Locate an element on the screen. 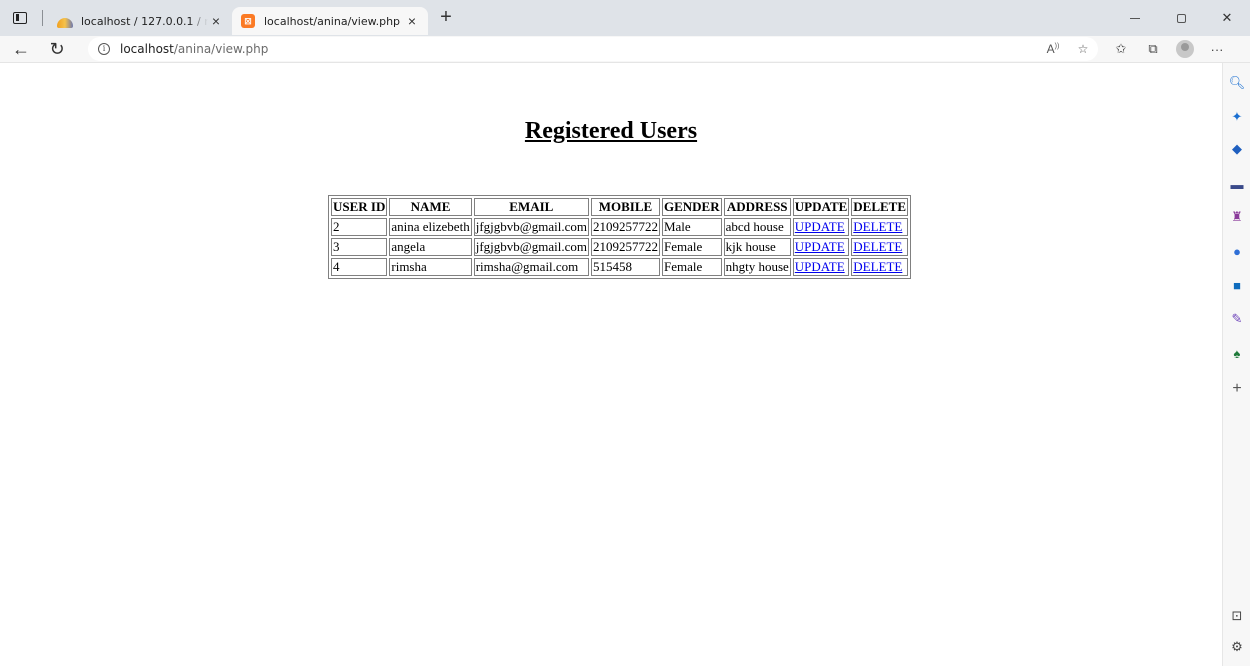 This screenshot has height=666, width=1250. games-icon: ♜ is located at coordinates (1237, 217).